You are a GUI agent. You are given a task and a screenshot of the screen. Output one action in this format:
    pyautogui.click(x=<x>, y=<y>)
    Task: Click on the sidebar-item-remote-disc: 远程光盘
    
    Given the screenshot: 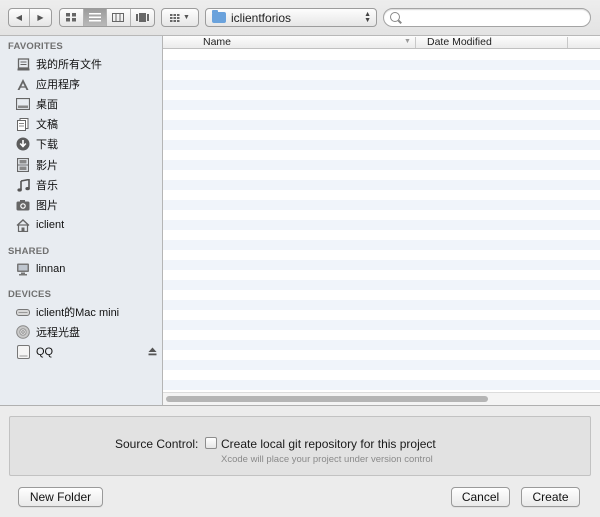 What is the action you would take?
    pyautogui.click(x=86, y=332)
    